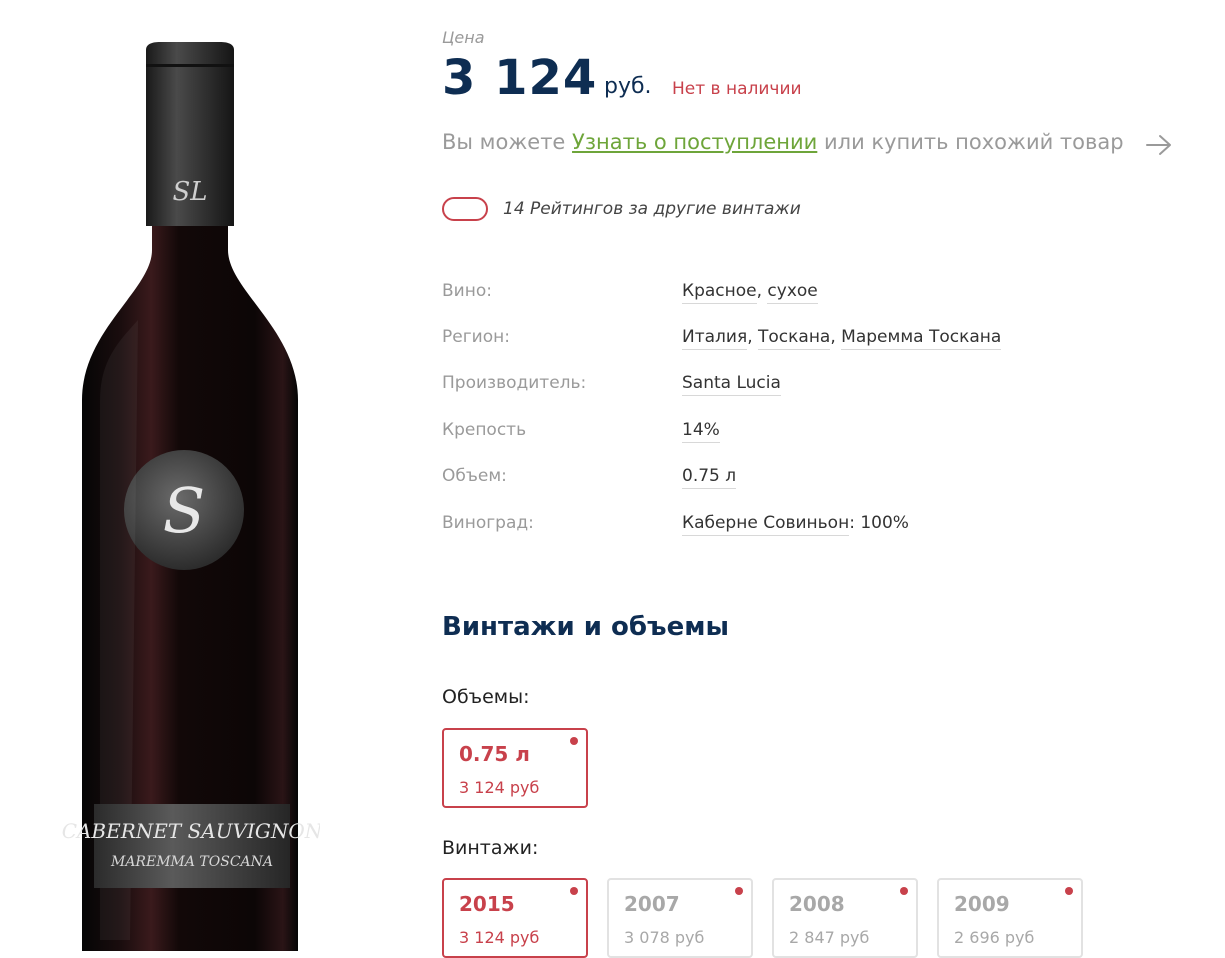  I want to click on svg-text: S, so click(184, 510).